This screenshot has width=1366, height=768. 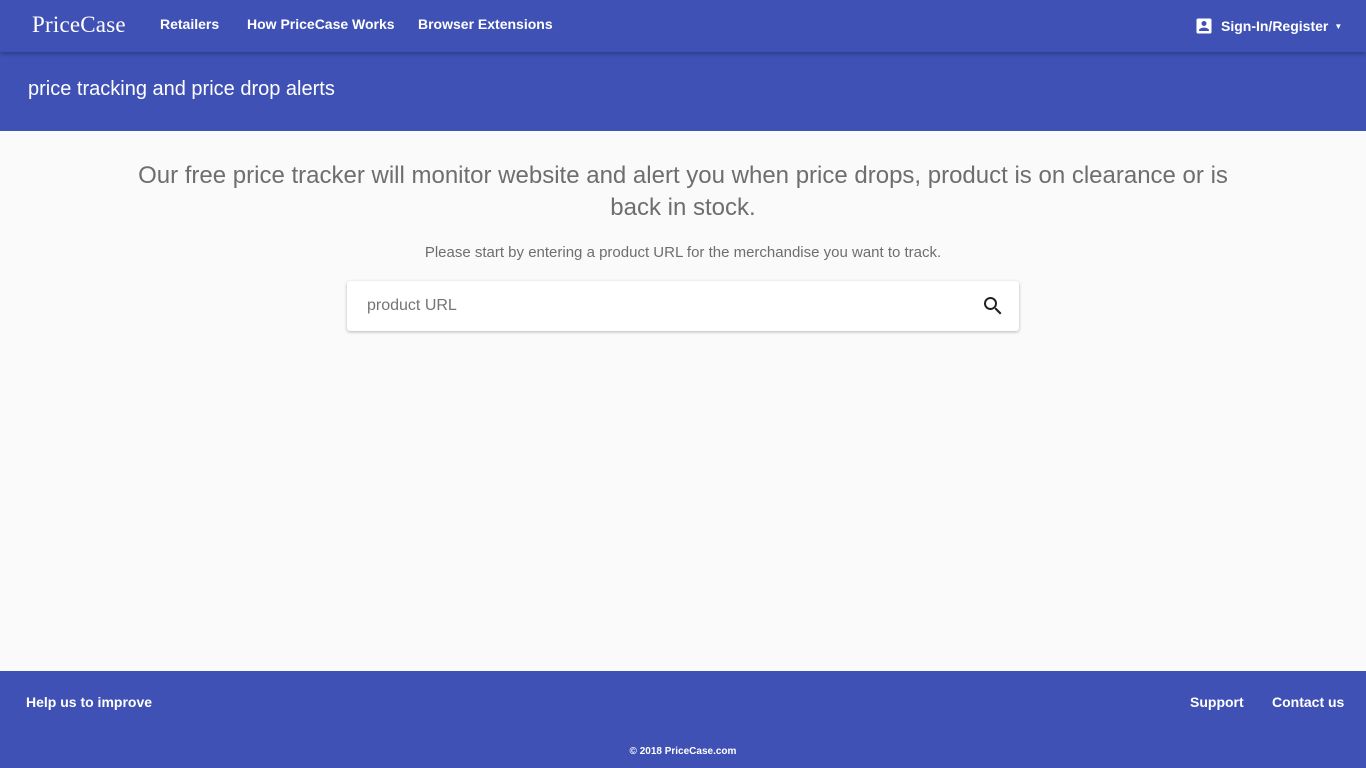 What do you see at coordinates (683, 91) in the screenshot?
I see `subheader-banner: price tracking and price drop alerts` at bounding box center [683, 91].